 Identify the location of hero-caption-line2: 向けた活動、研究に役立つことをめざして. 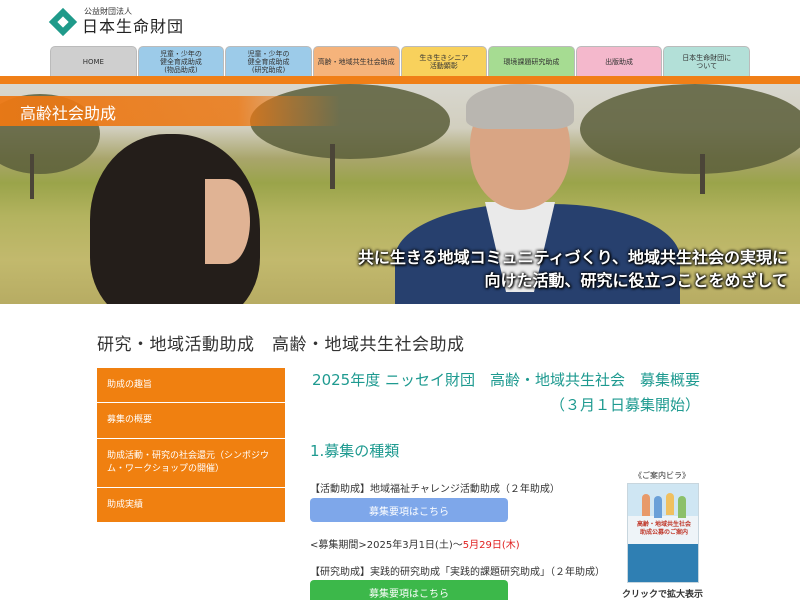
(636, 280).